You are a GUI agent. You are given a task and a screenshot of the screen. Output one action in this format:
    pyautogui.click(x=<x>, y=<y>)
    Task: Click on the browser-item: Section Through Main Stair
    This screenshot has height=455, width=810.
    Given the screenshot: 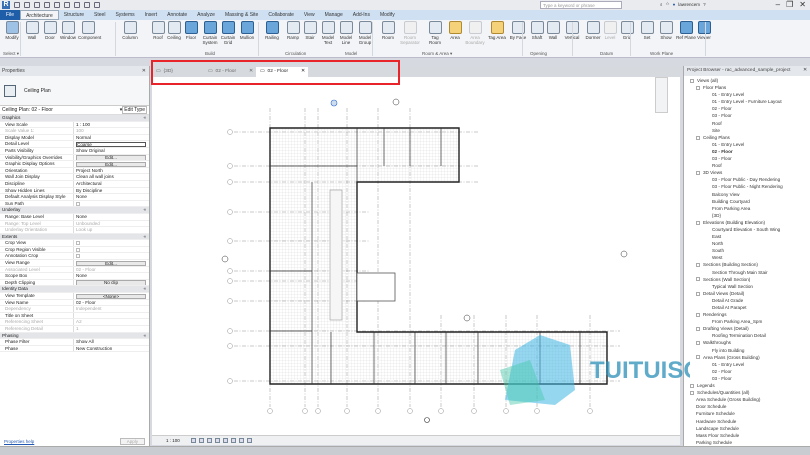 What is the action you would take?
    pyautogui.click(x=747, y=272)
    